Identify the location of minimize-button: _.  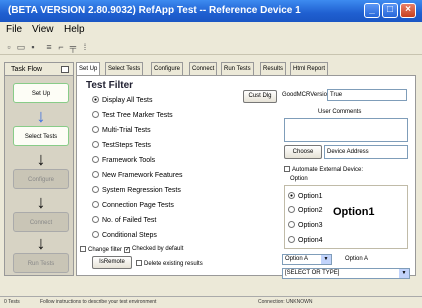
(372, 10).